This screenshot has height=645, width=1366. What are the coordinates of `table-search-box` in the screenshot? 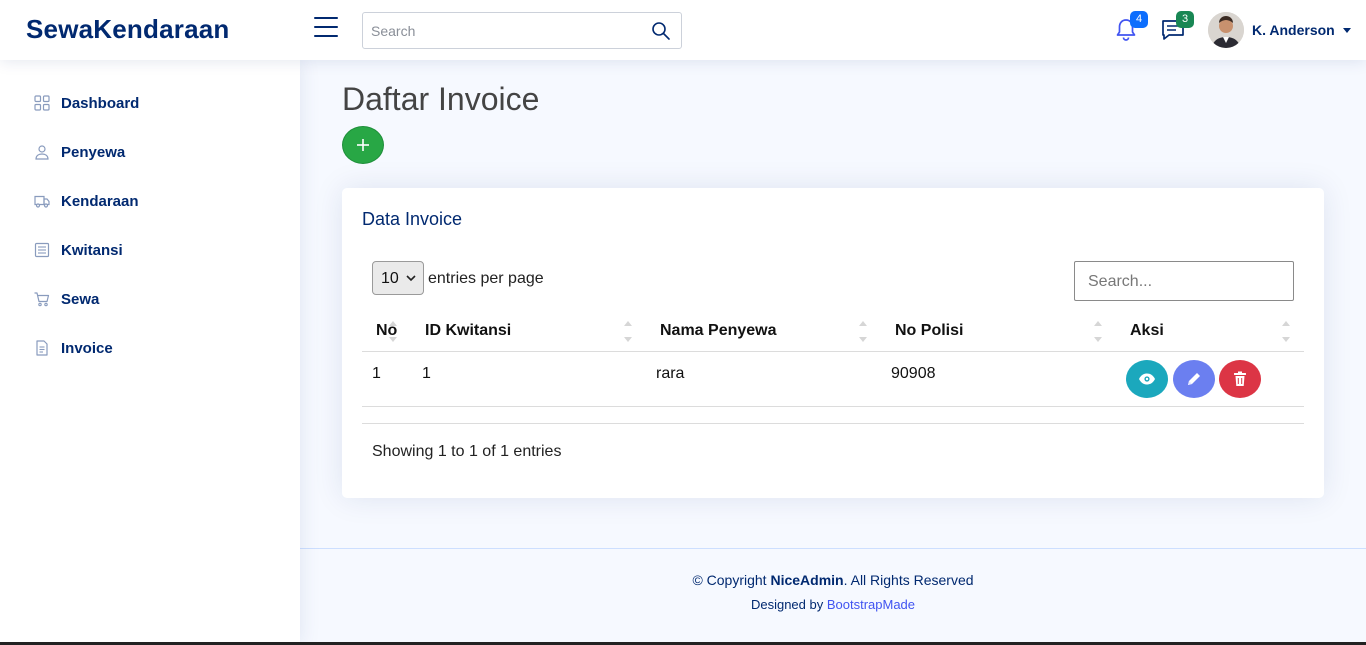 It's located at (1184, 281).